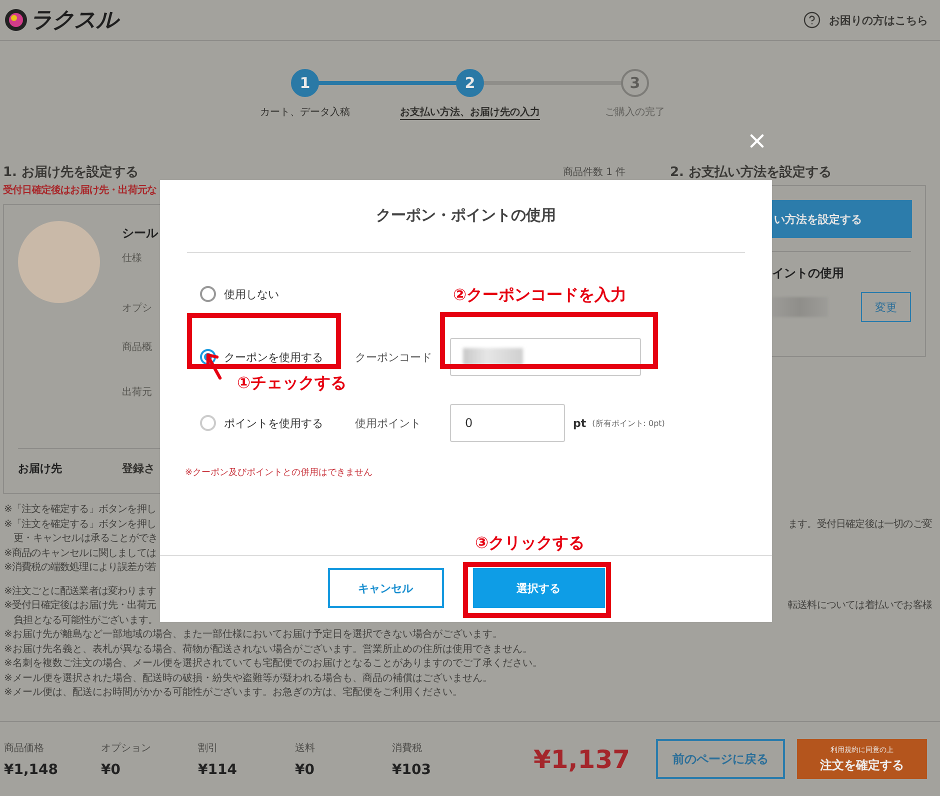 The height and width of the screenshot is (796, 940). I want to click on summary-label: 商品価格, so click(24, 748).